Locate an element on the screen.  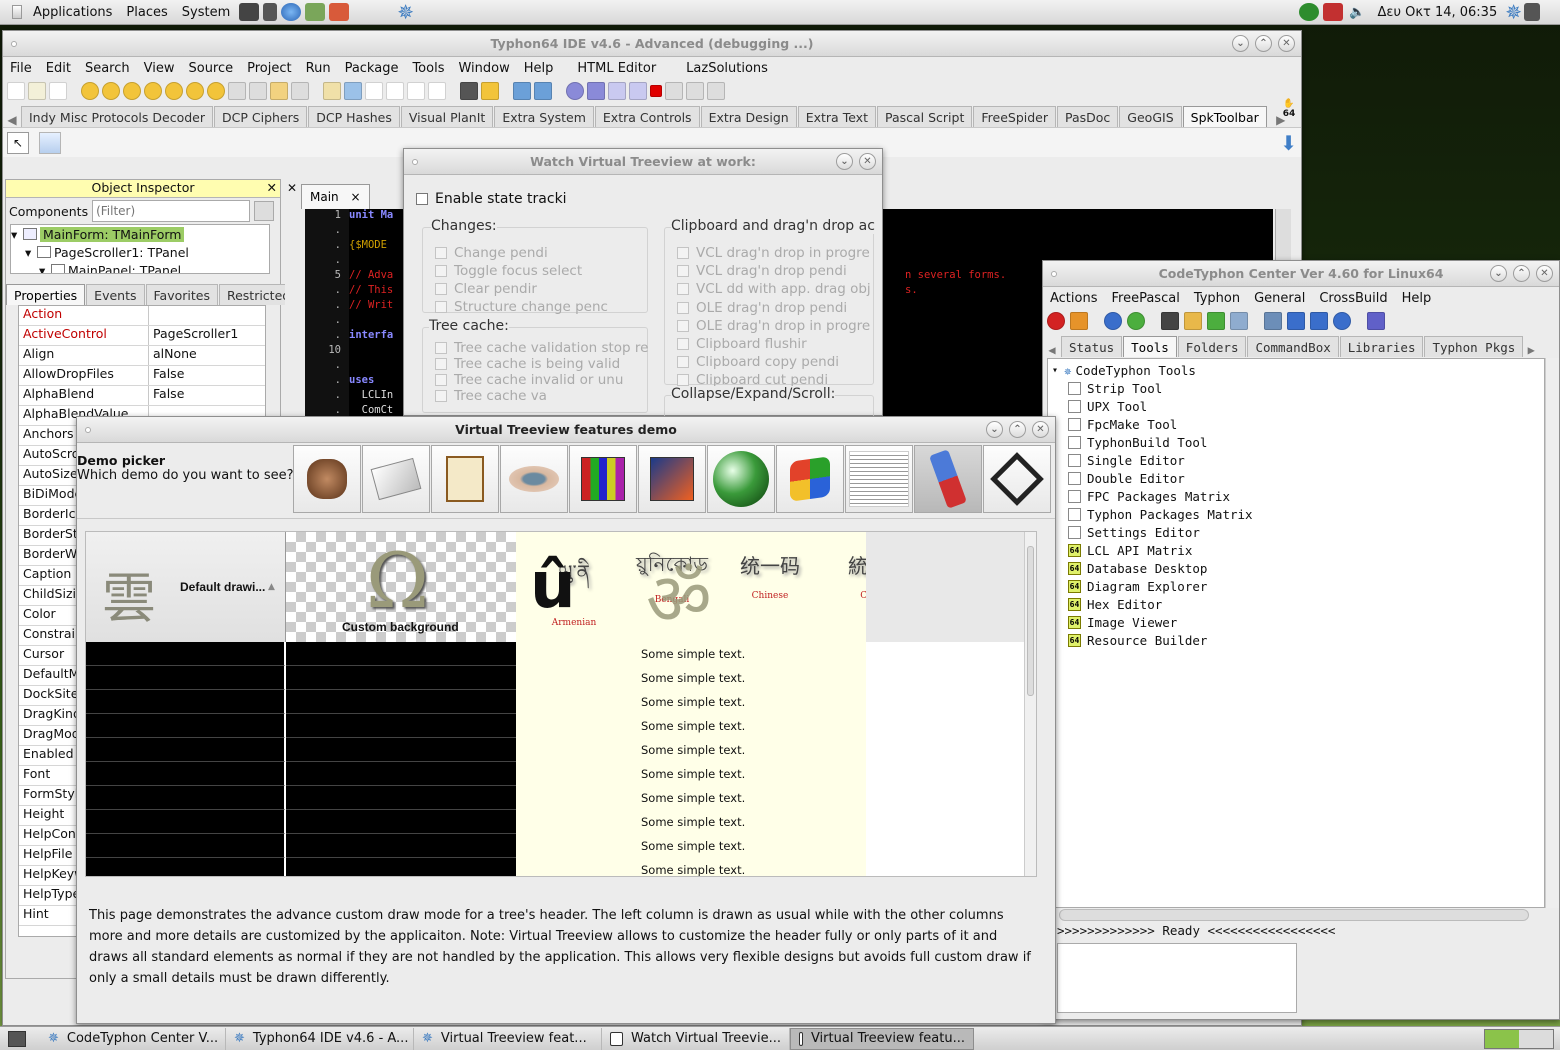
watch-minimize-button: ⌄ is located at coordinates (844, 161).